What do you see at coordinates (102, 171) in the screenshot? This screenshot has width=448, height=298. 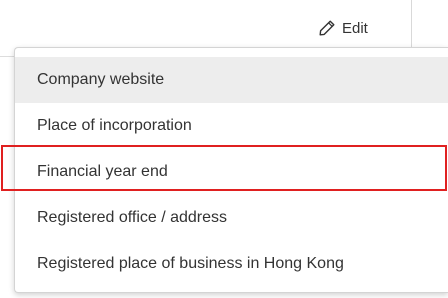 I see `menu-item-label: Financial year end` at bounding box center [102, 171].